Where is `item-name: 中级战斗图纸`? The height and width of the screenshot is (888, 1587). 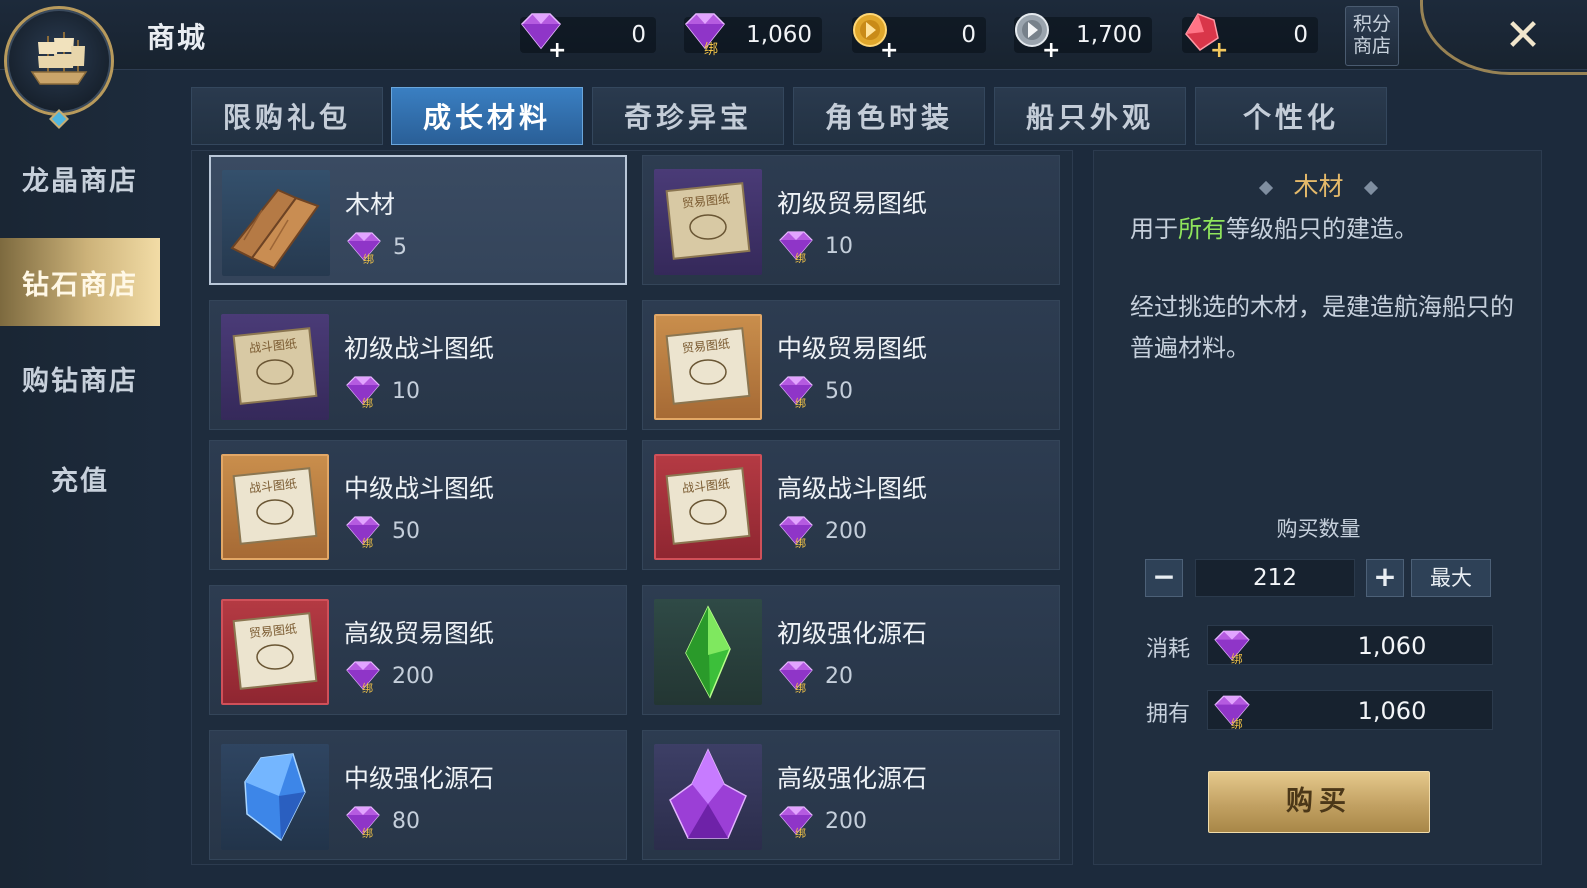 item-name: 中级战斗图纸 is located at coordinates (419, 488).